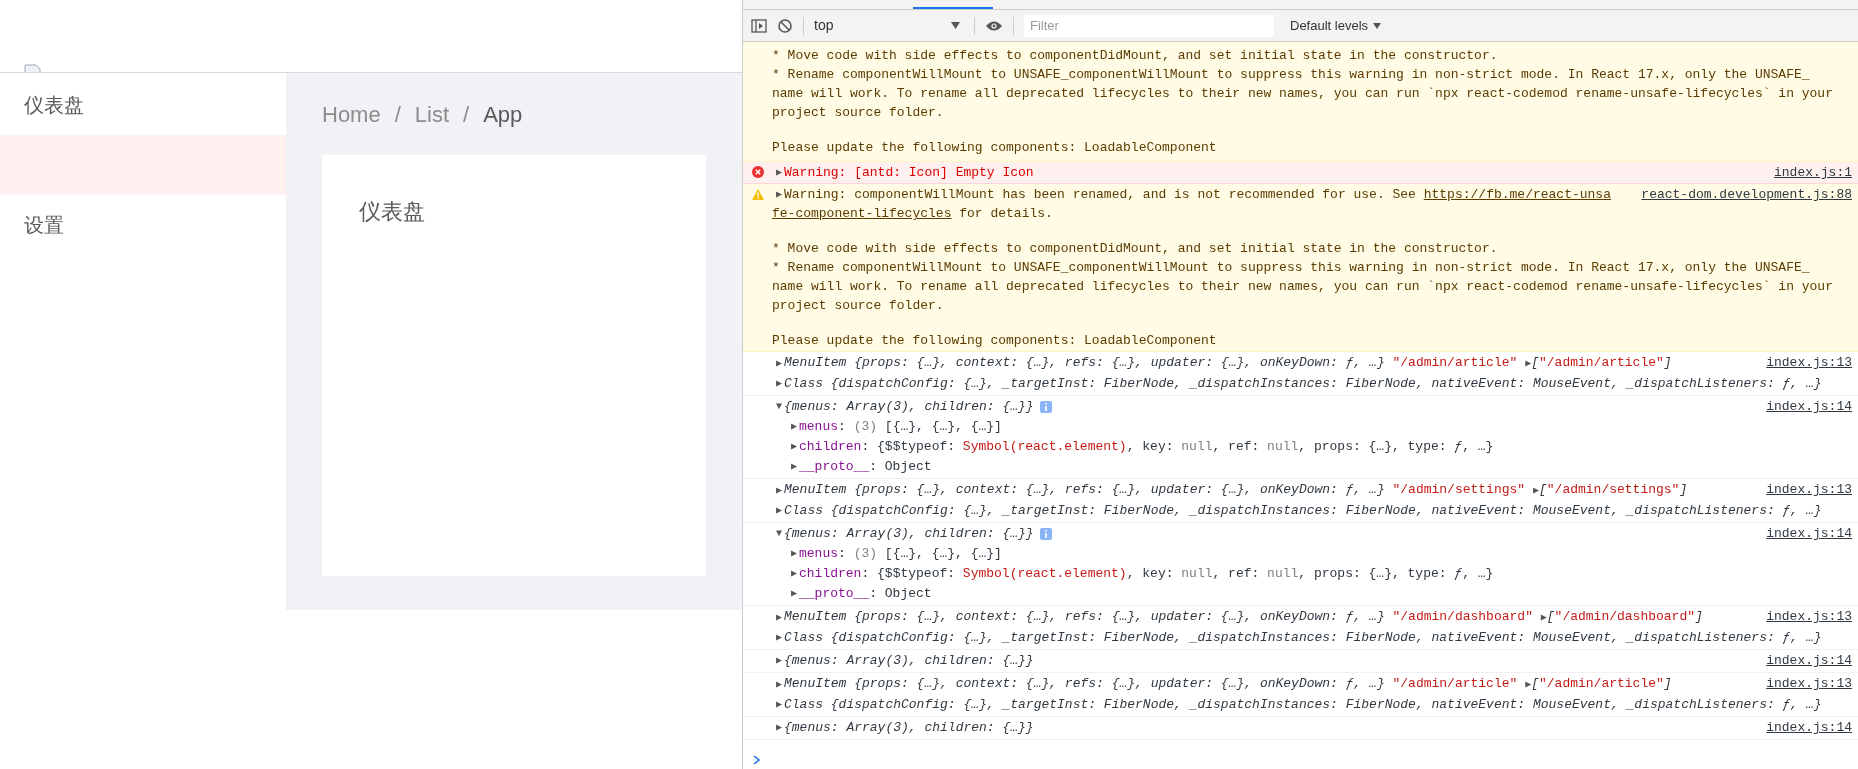 The height and width of the screenshot is (769, 1858). I want to click on source-link: react-dom.development.js:88, so click(1741, 194).